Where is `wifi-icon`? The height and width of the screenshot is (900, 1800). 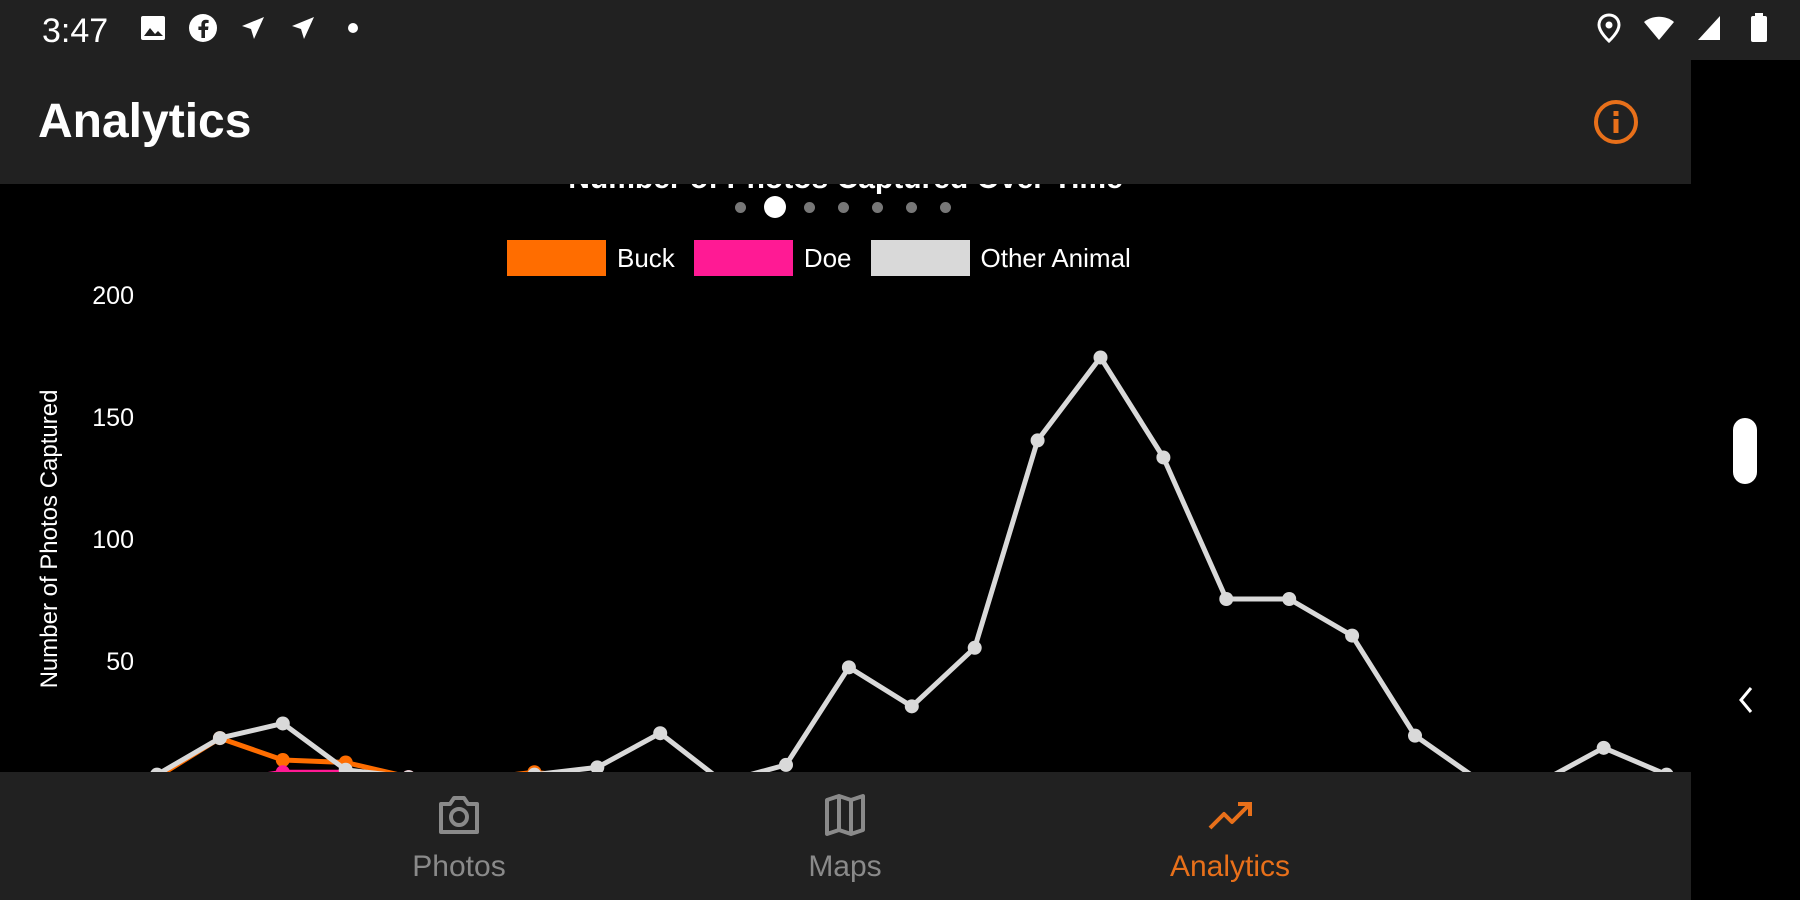 wifi-icon is located at coordinates (1659, 28).